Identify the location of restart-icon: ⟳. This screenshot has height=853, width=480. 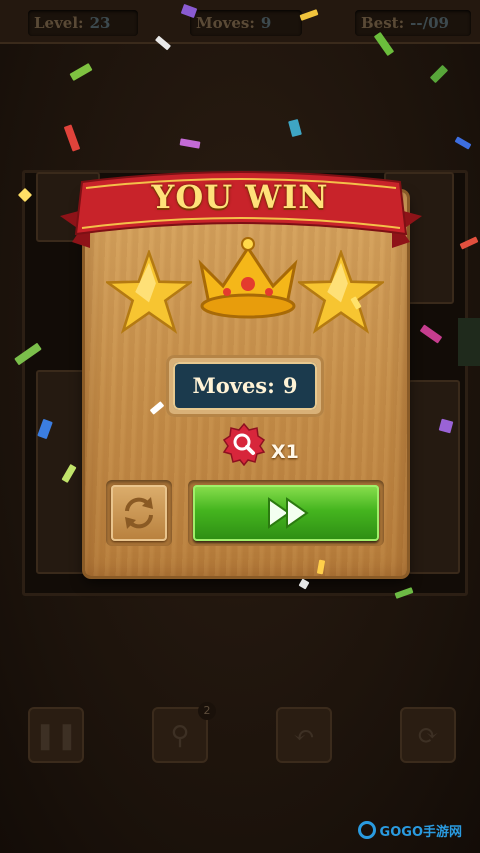
(428, 736).